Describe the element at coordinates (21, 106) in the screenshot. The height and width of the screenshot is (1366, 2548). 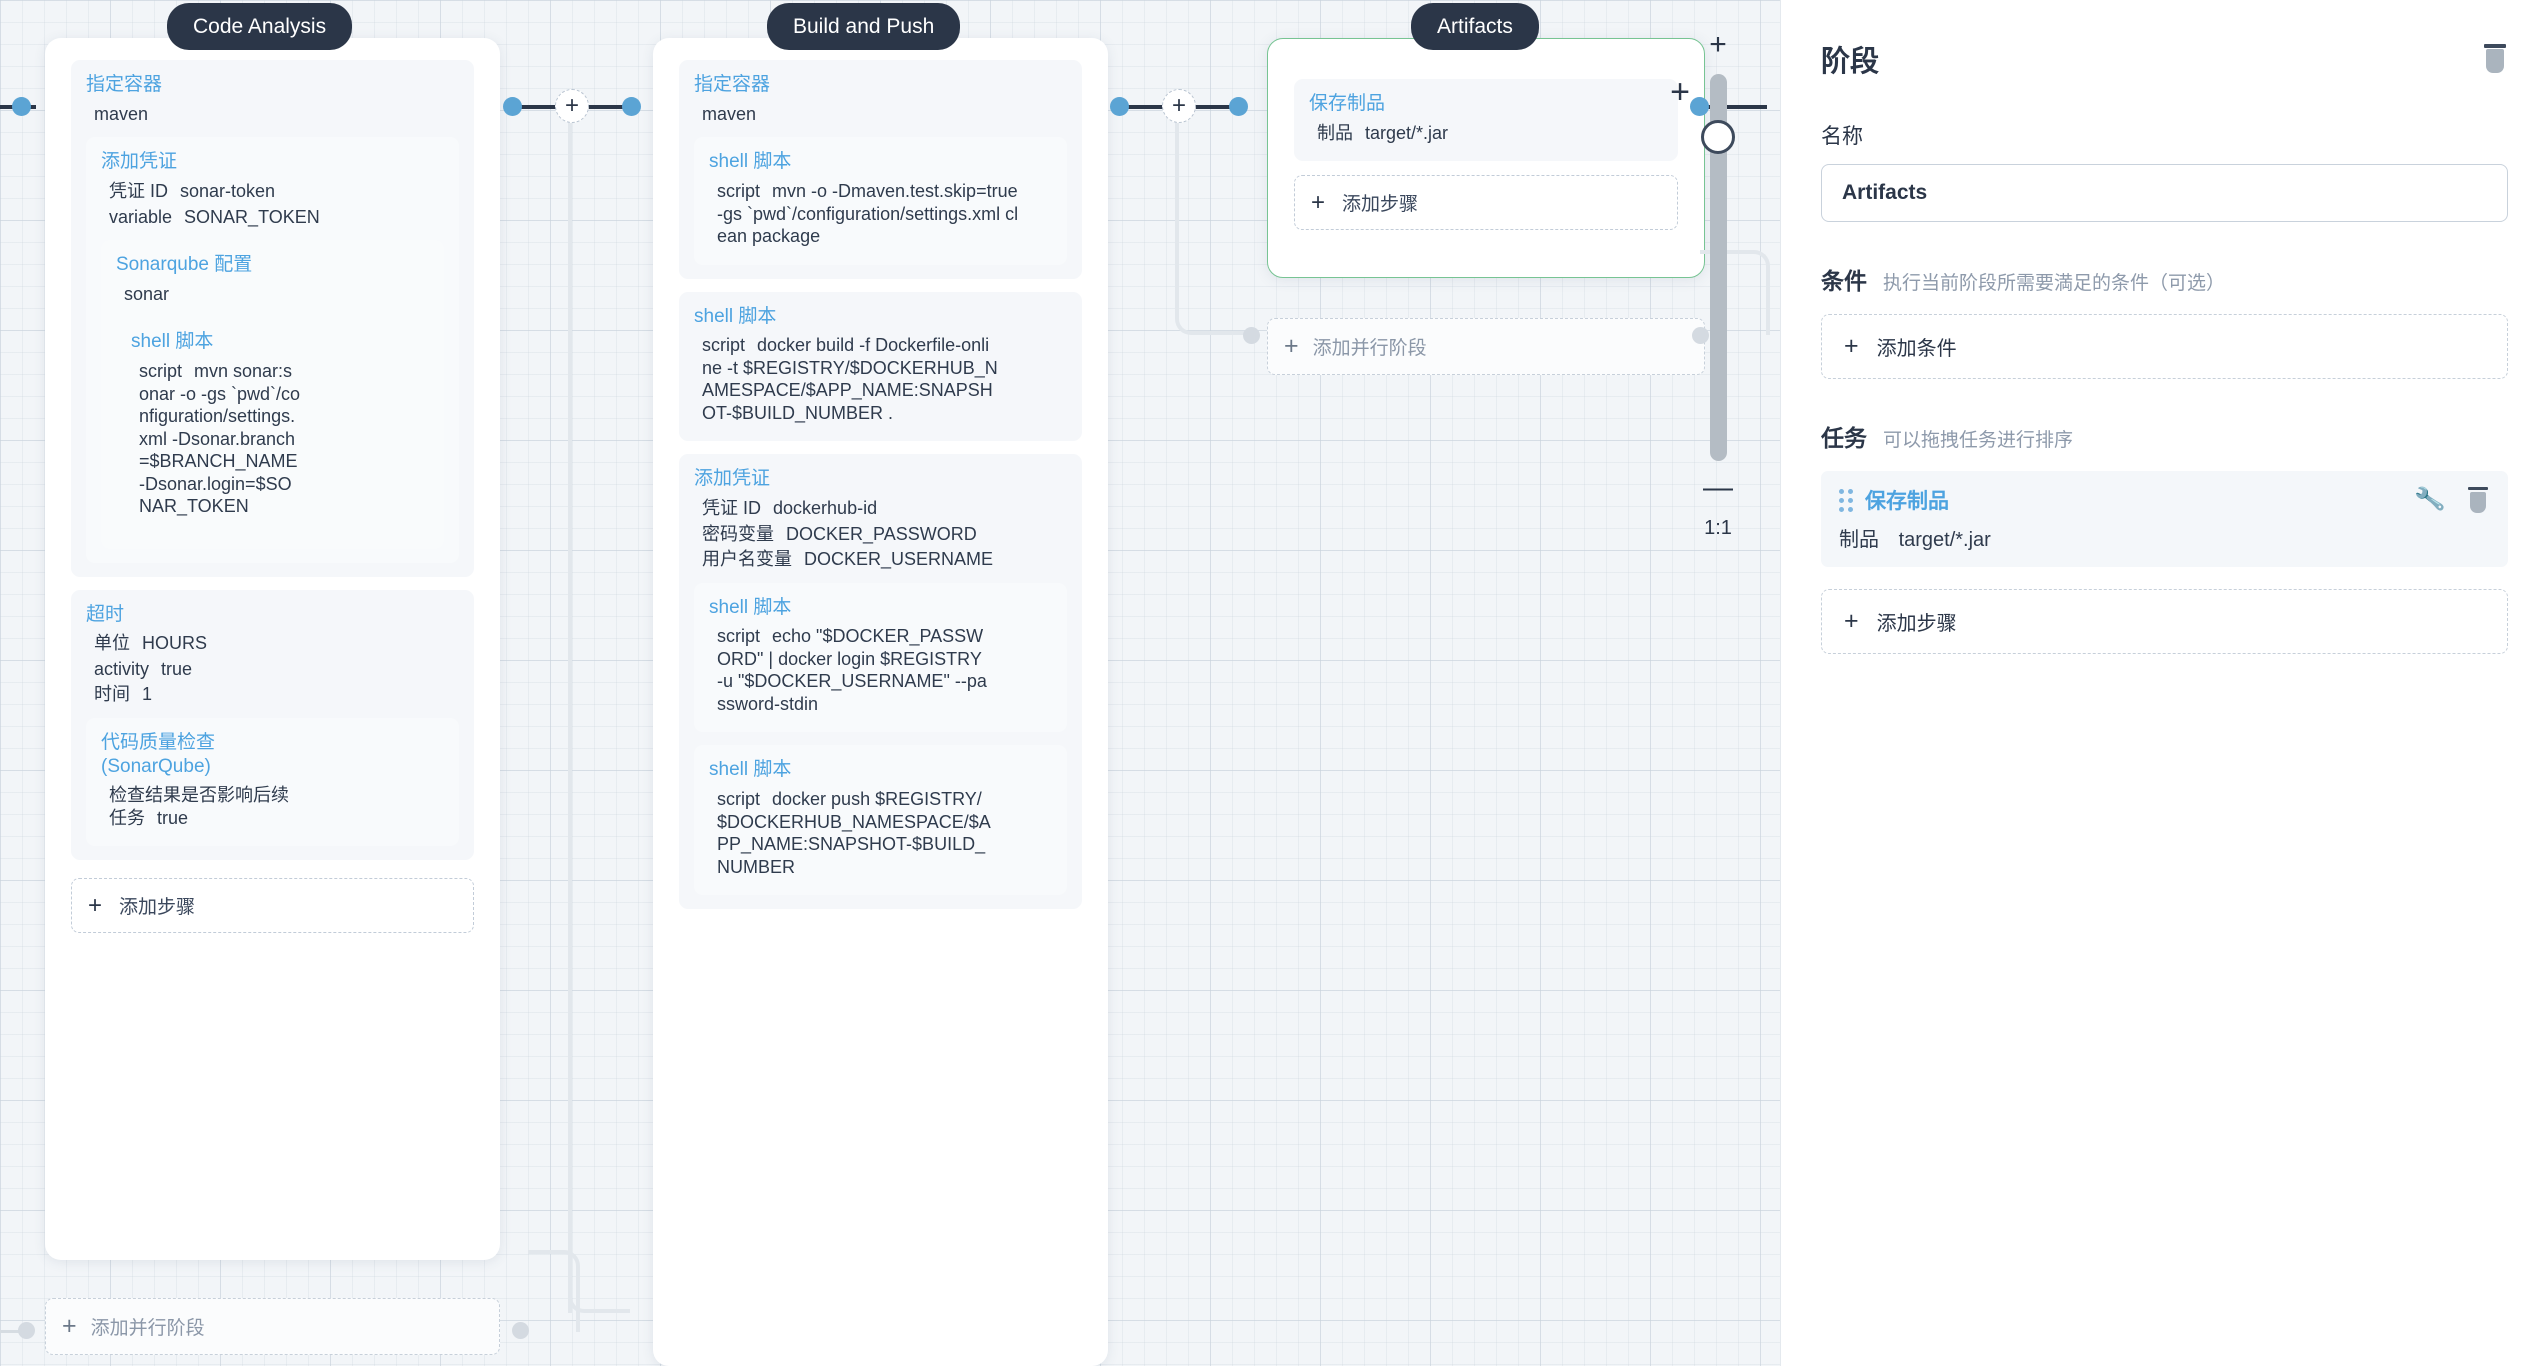
I see `connector-dot-in-stage1` at that location.